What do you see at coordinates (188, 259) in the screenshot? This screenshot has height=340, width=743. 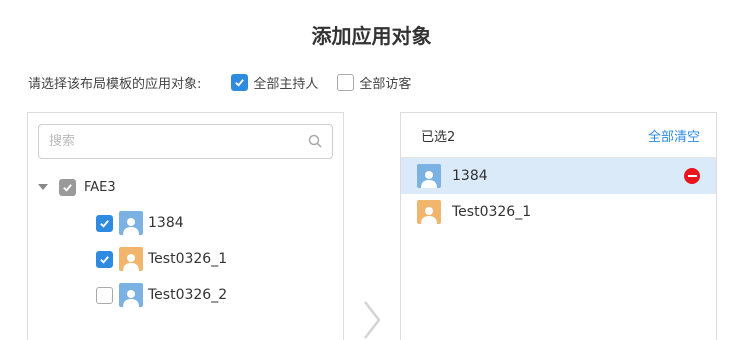 I see `tree-item-label: Test0326_1` at bounding box center [188, 259].